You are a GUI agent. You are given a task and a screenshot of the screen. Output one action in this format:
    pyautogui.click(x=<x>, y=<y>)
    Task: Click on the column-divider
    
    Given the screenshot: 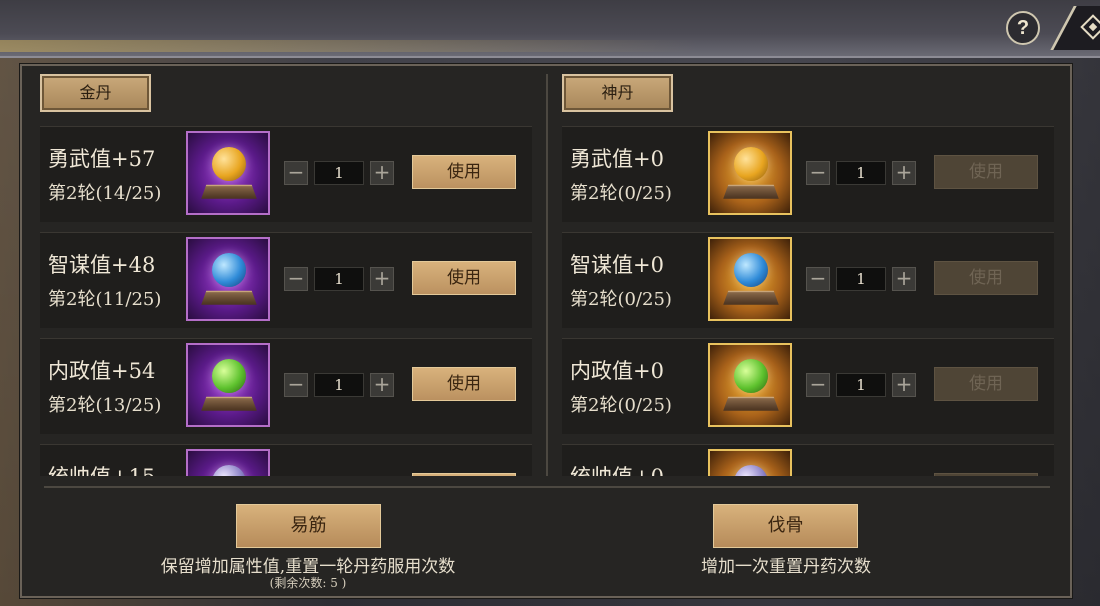 What is the action you would take?
    pyautogui.click(x=547, y=275)
    